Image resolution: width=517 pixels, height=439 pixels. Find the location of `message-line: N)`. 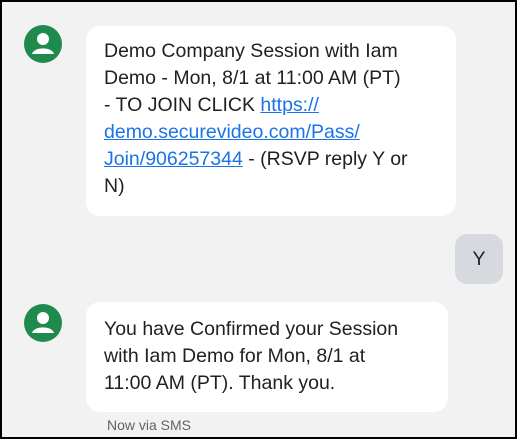

message-line: N) is located at coordinates (114, 186).